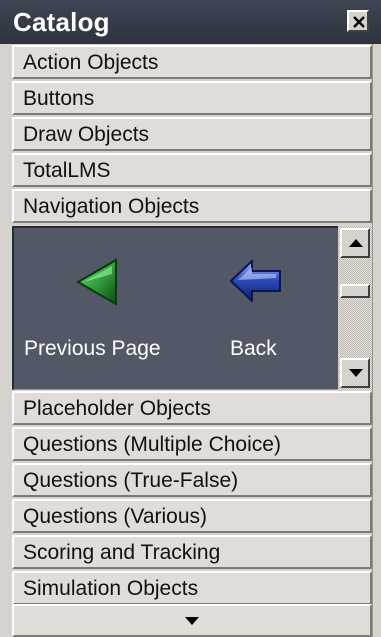 This screenshot has width=381, height=637. What do you see at coordinates (192, 62) in the screenshot?
I see `category-action-objects: Action Objects` at bounding box center [192, 62].